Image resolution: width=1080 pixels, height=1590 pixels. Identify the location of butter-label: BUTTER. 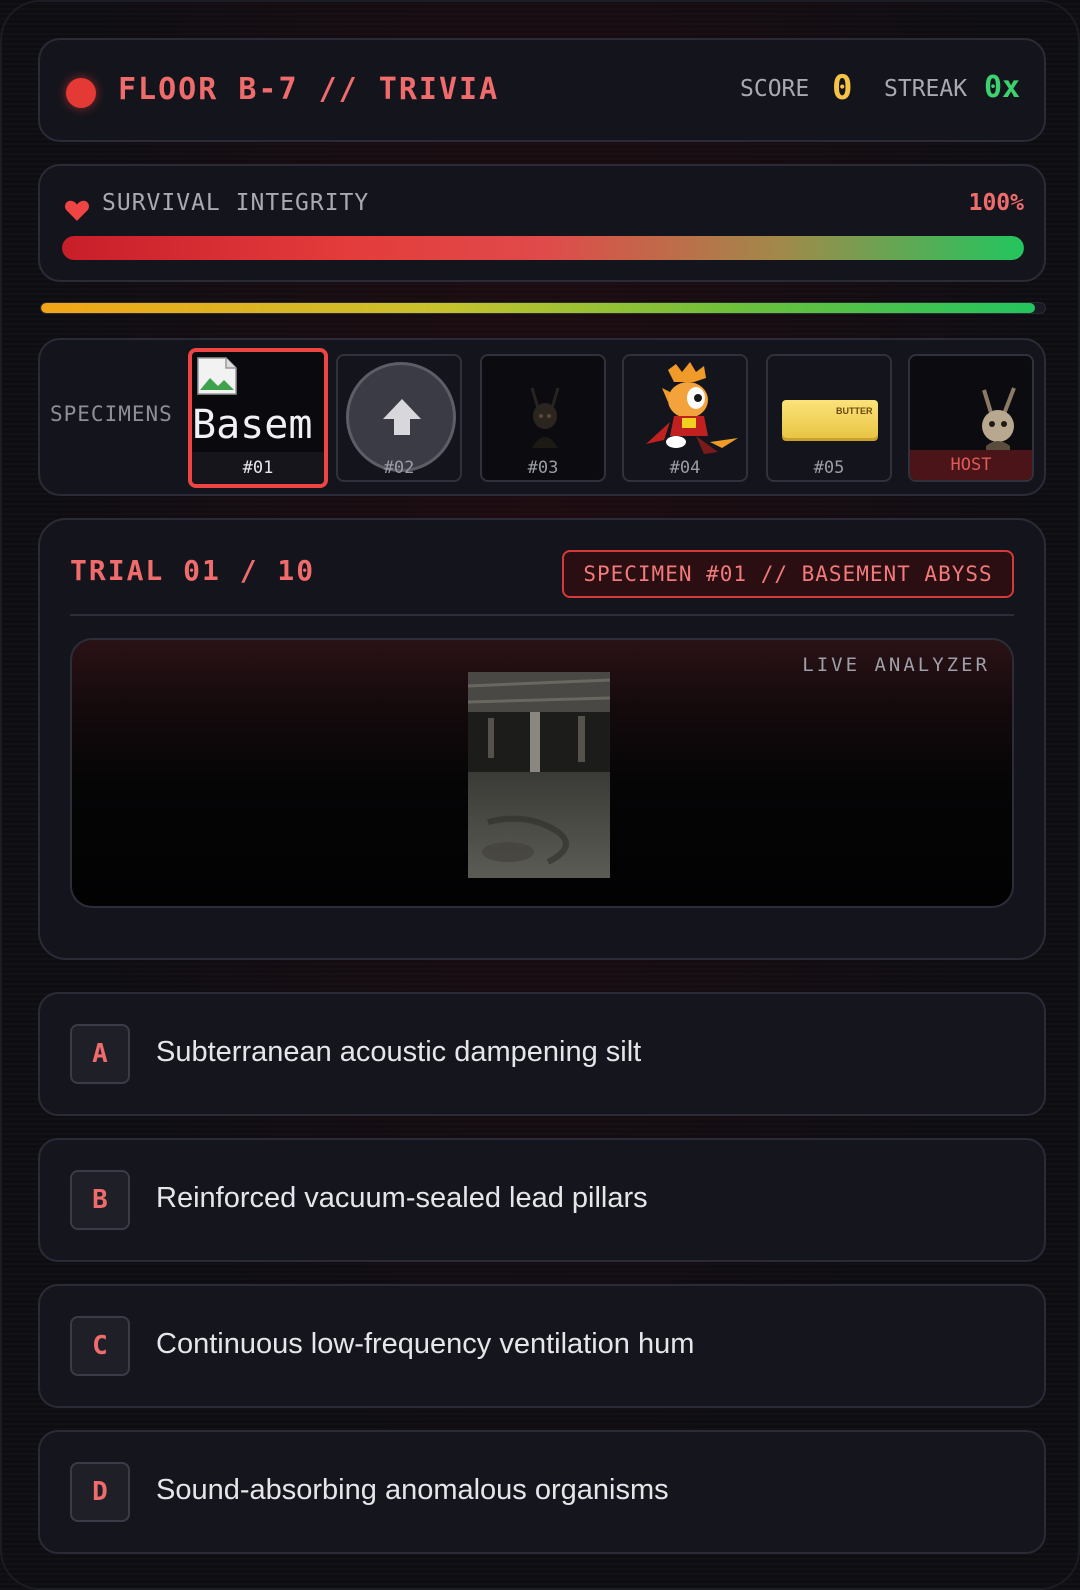
(854, 411).